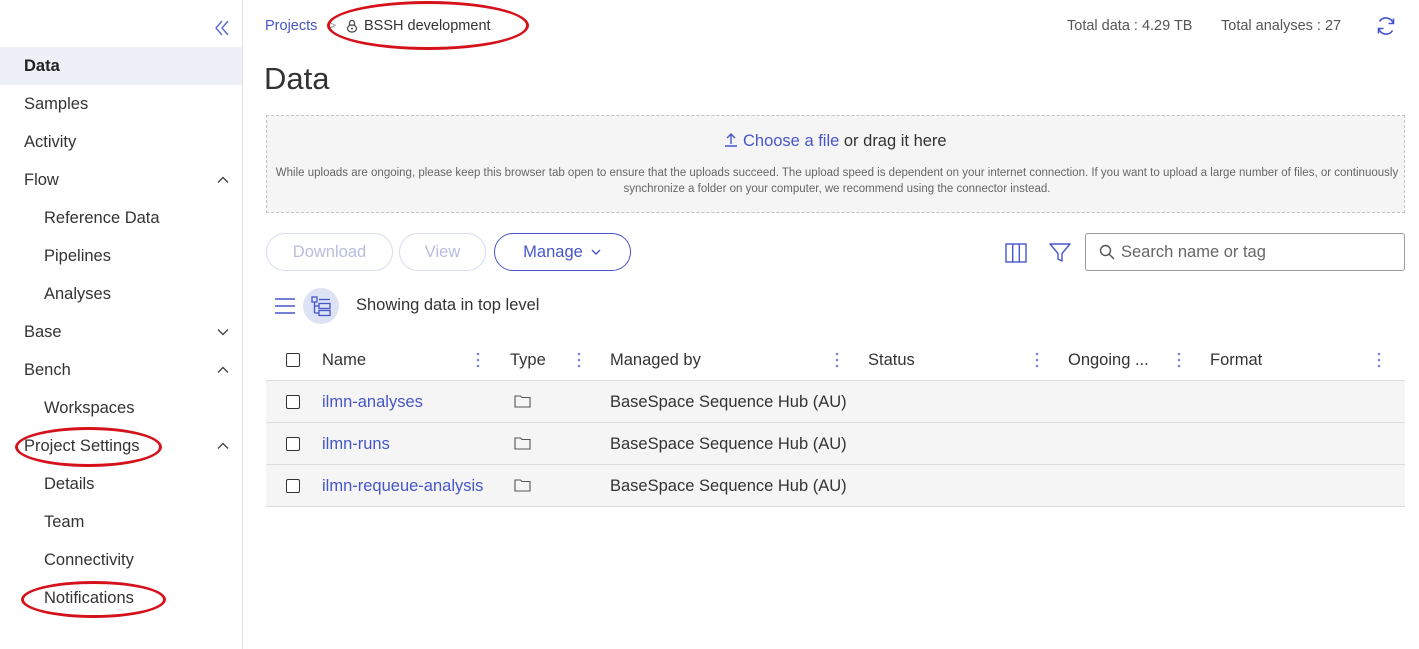 This screenshot has height=649, width=1419. What do you see at coordinates (64, 521) in the screenshot?
I see `sidebar-item-label: Team` at bounding box center [64, 521].